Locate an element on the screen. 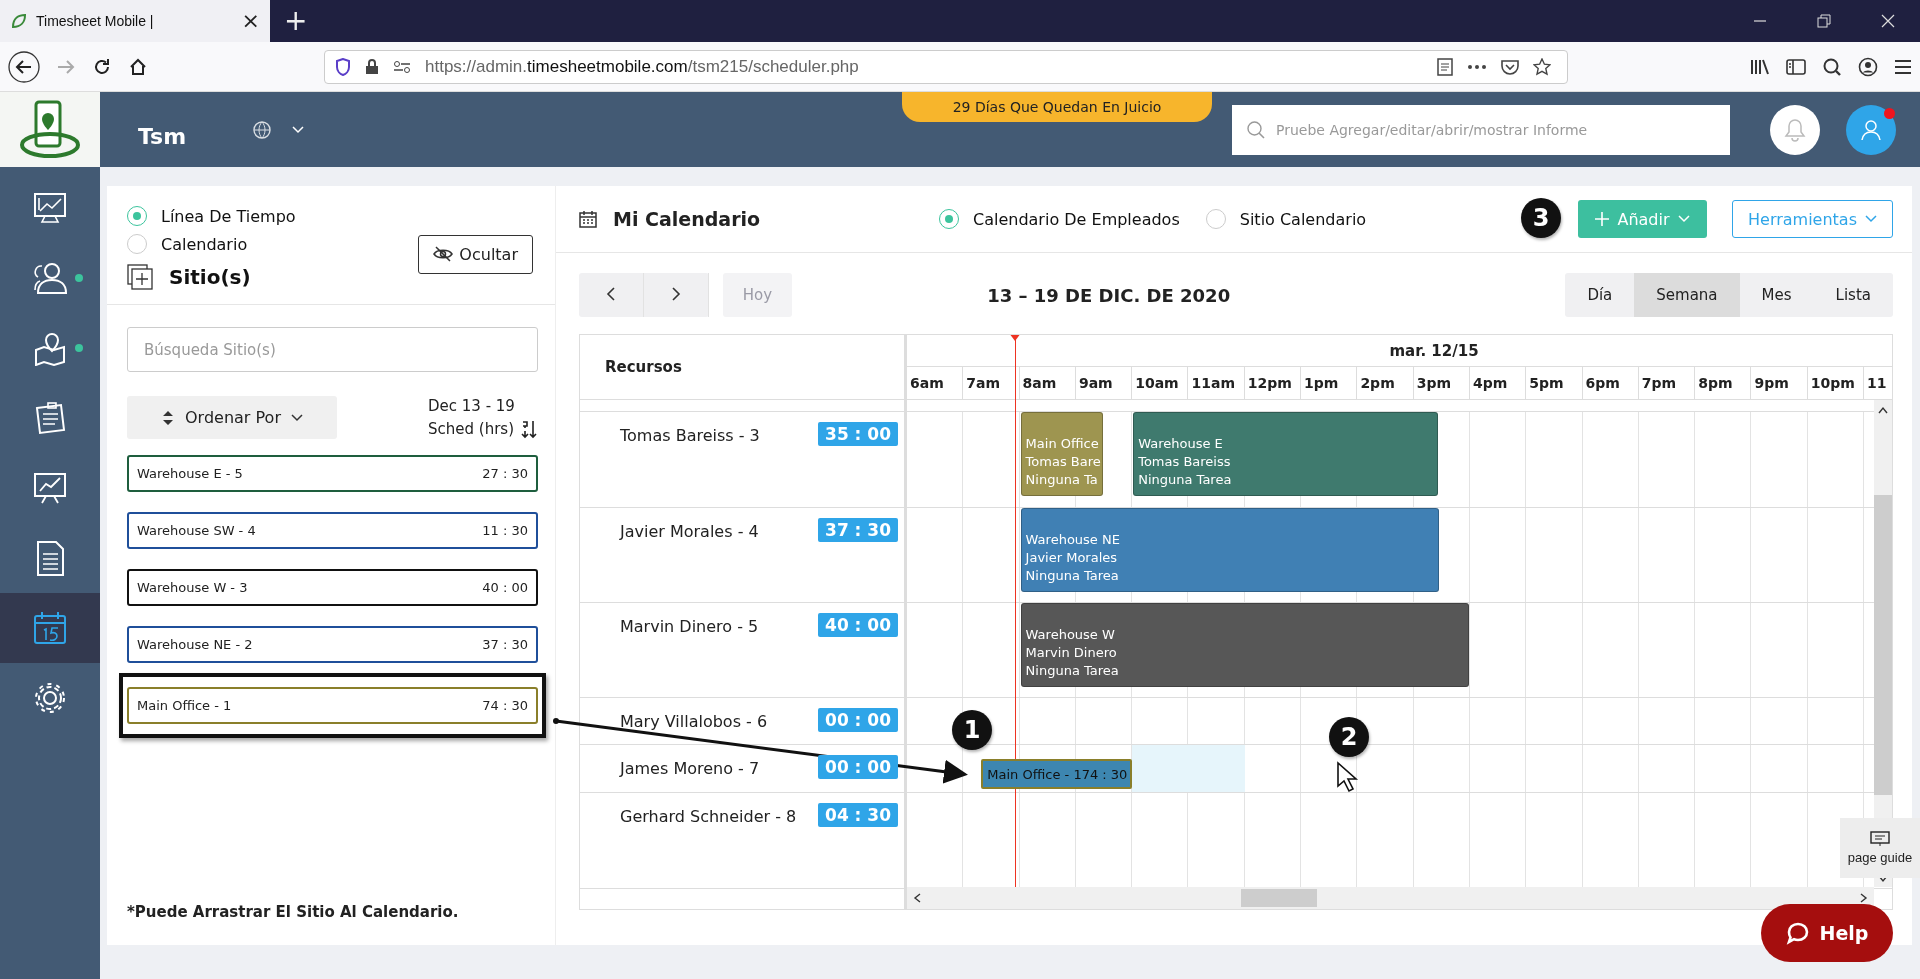 This screenshot has height=979, width=1920. shift-text: Tomas Bare is located at coordinates (1063, 462).